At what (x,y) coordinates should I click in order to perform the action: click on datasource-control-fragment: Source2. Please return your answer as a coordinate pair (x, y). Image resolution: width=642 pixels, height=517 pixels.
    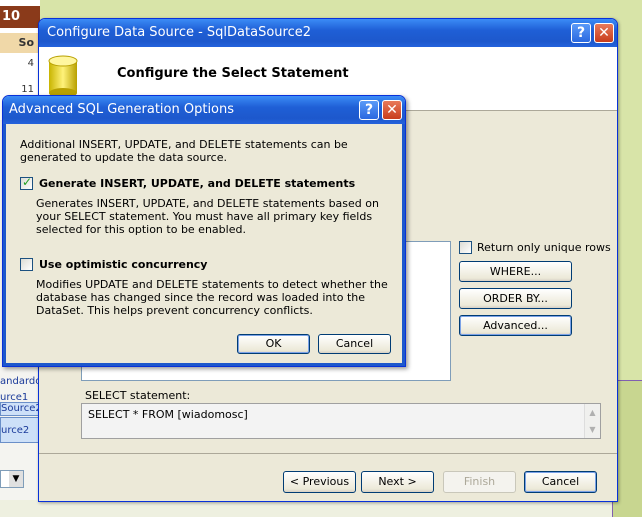
    Looking at the image, I should click on (20, 409).